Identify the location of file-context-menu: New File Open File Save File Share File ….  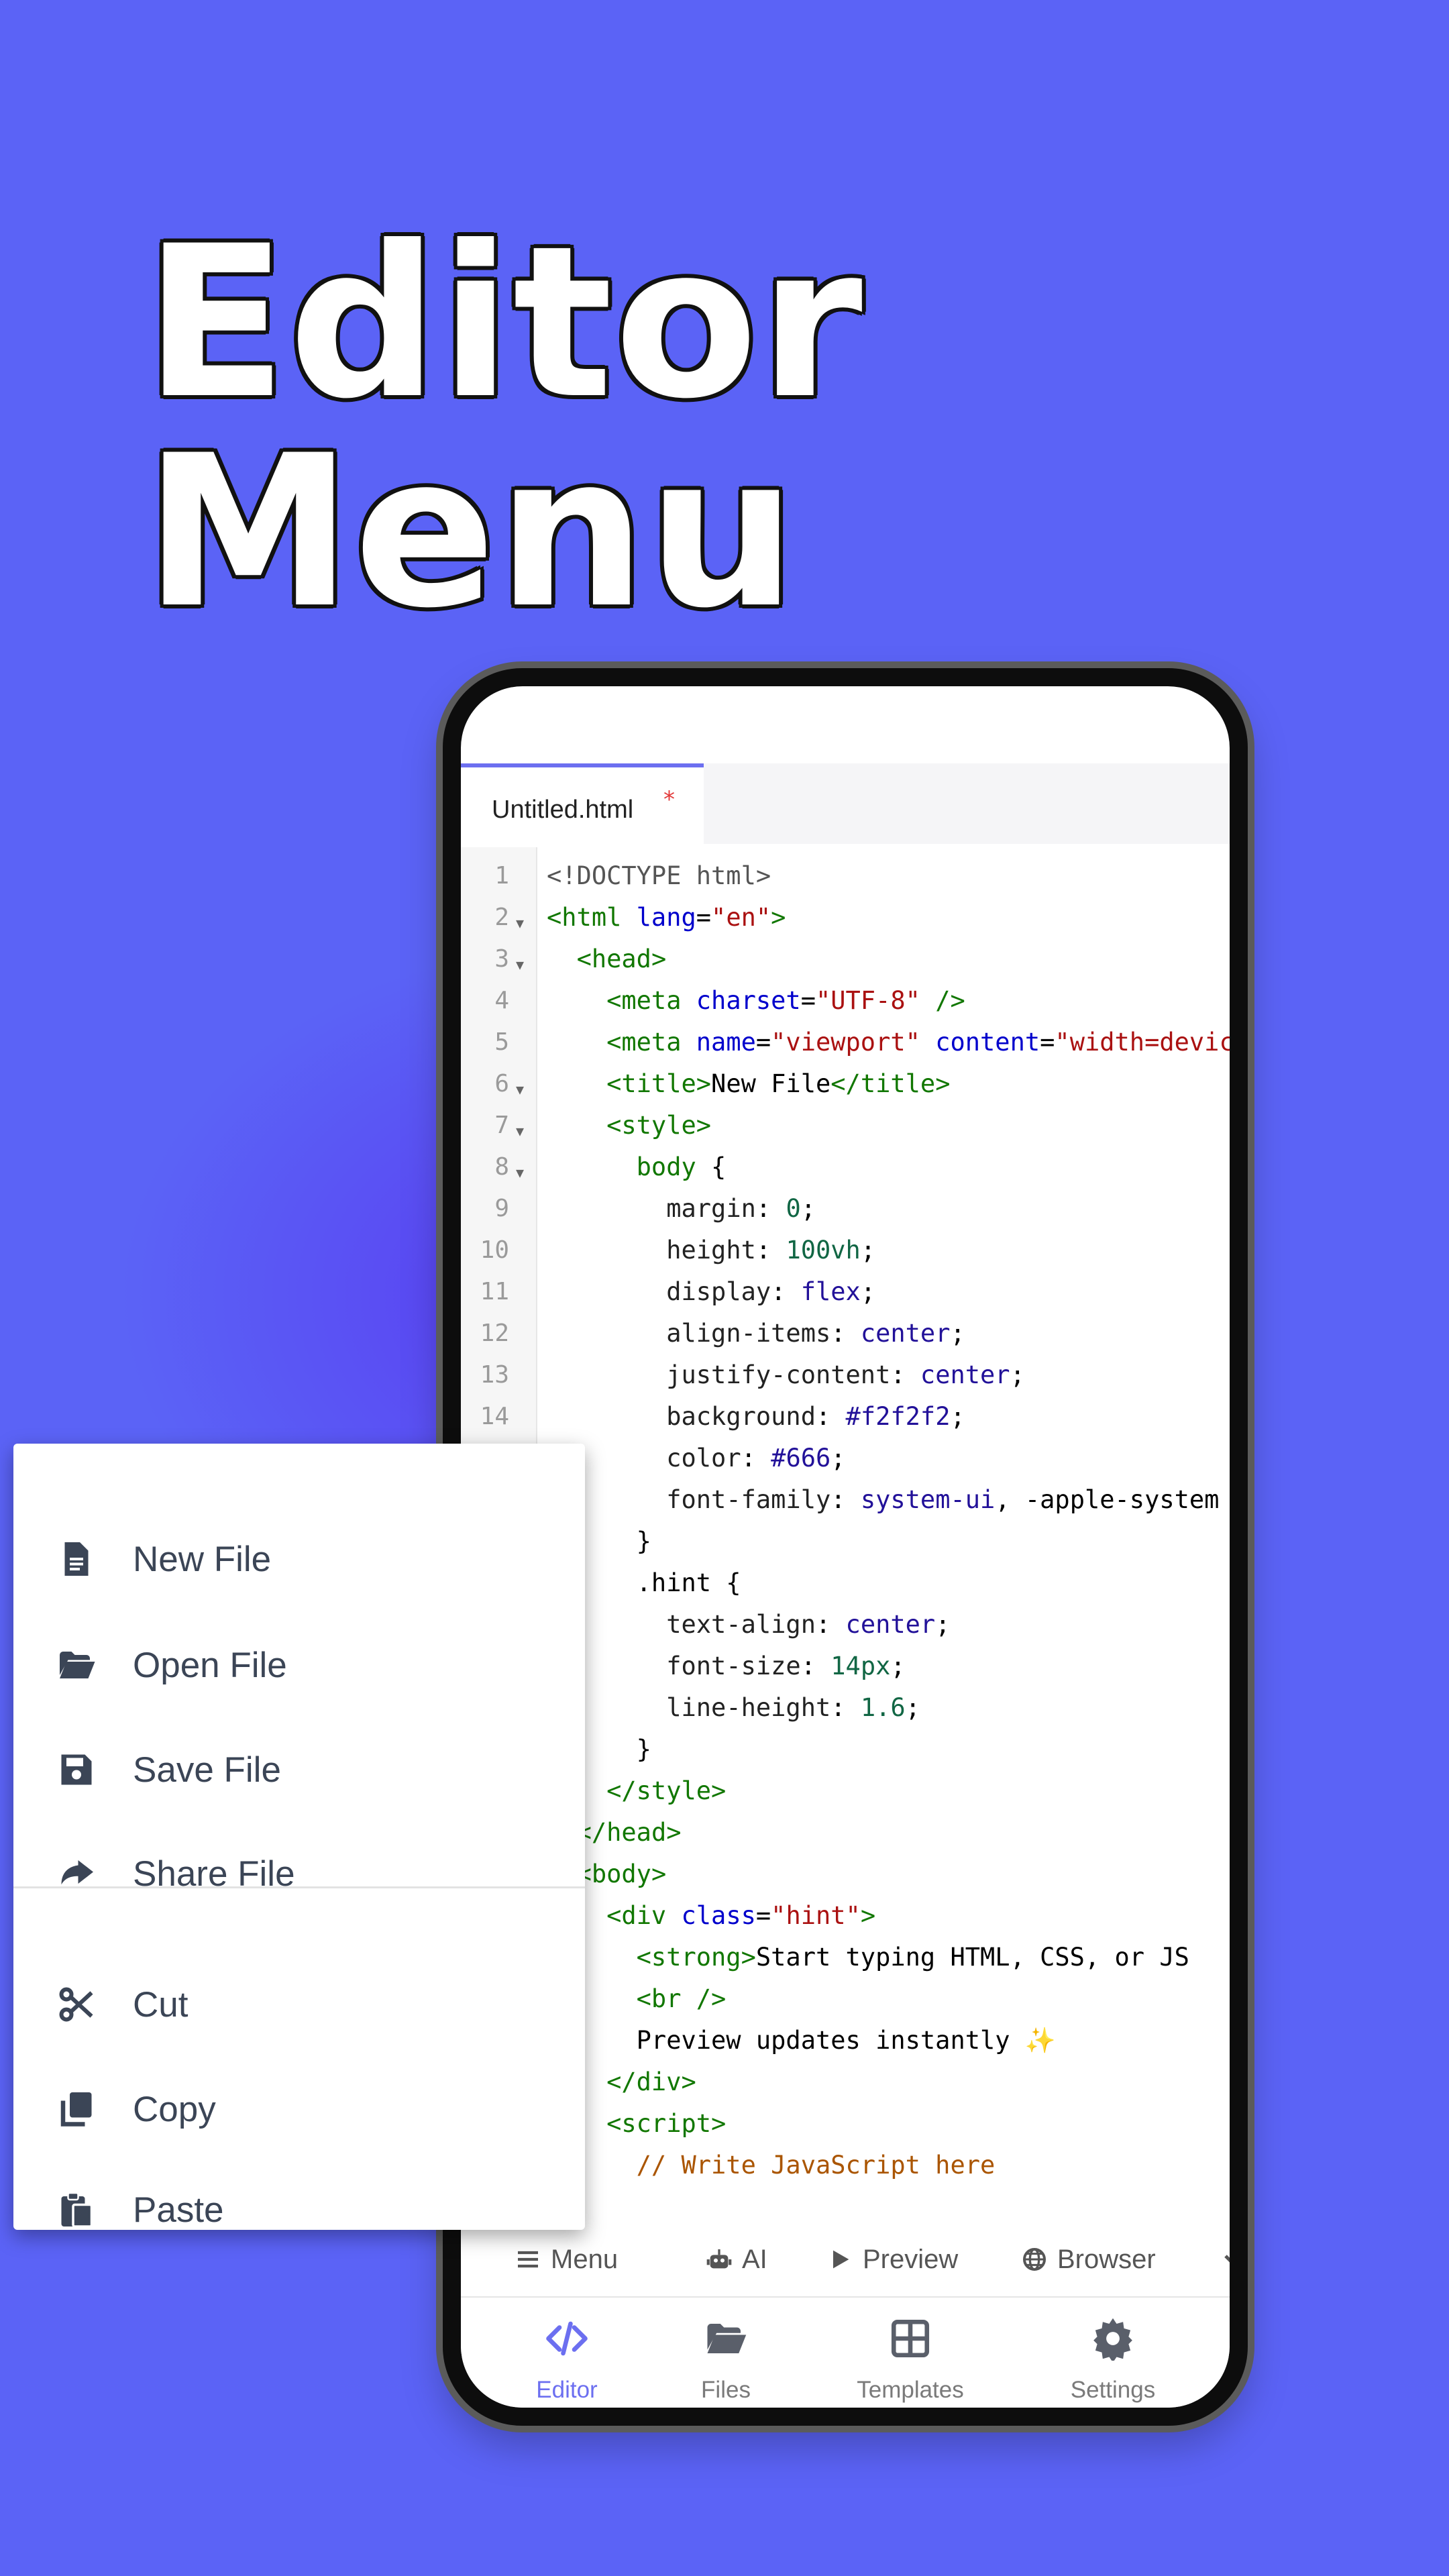
(299, 1837).